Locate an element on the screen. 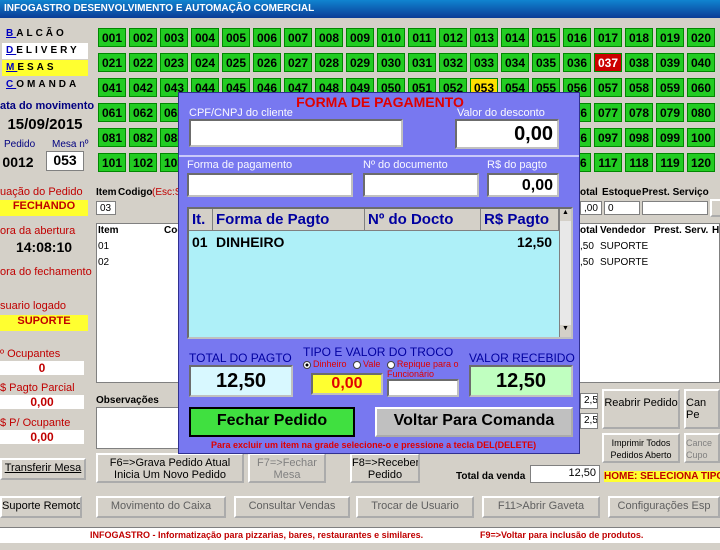 This screenshot has width=720, height=550. scroll-down-icon: ▼ is located at coordinates (565, 331).